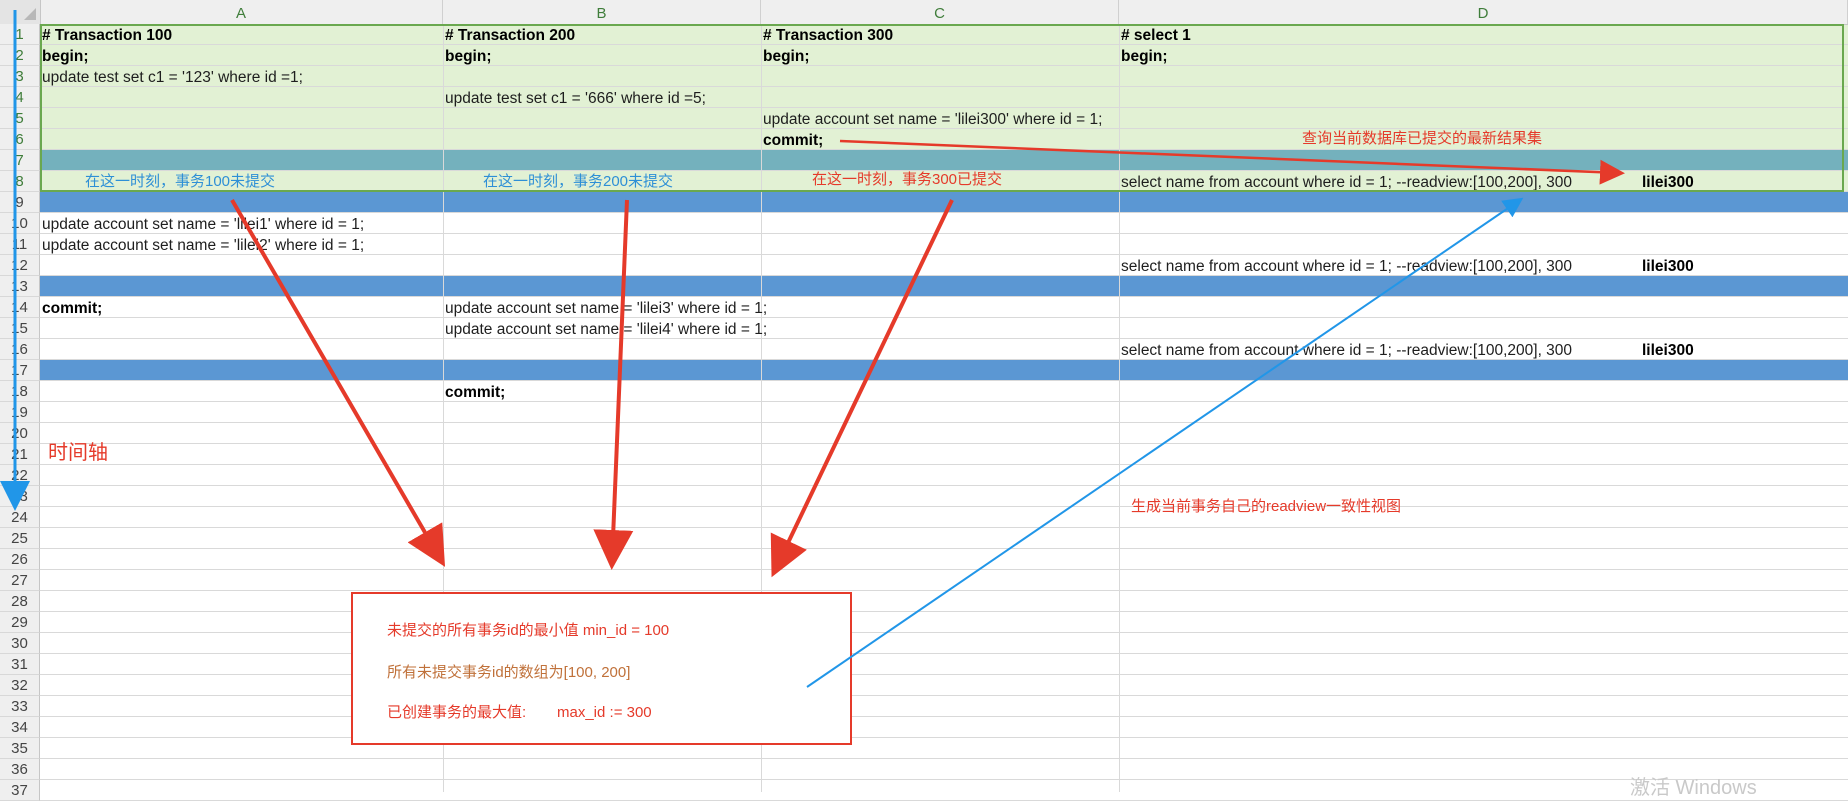  I want to click on arrow-commit-to-result, so click(1232, 162).